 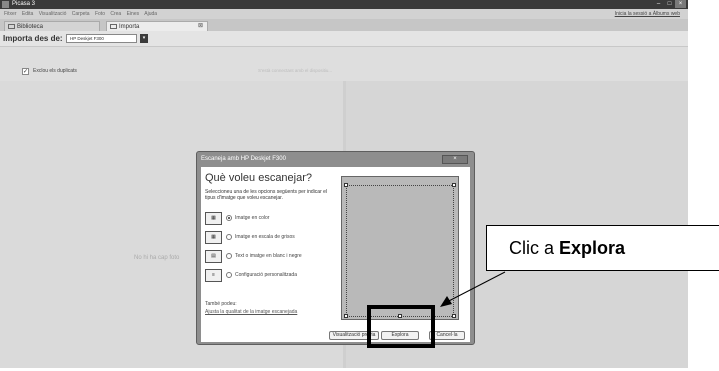 I want to click on dialog-close-button: ×, so click(x=455, y=159).